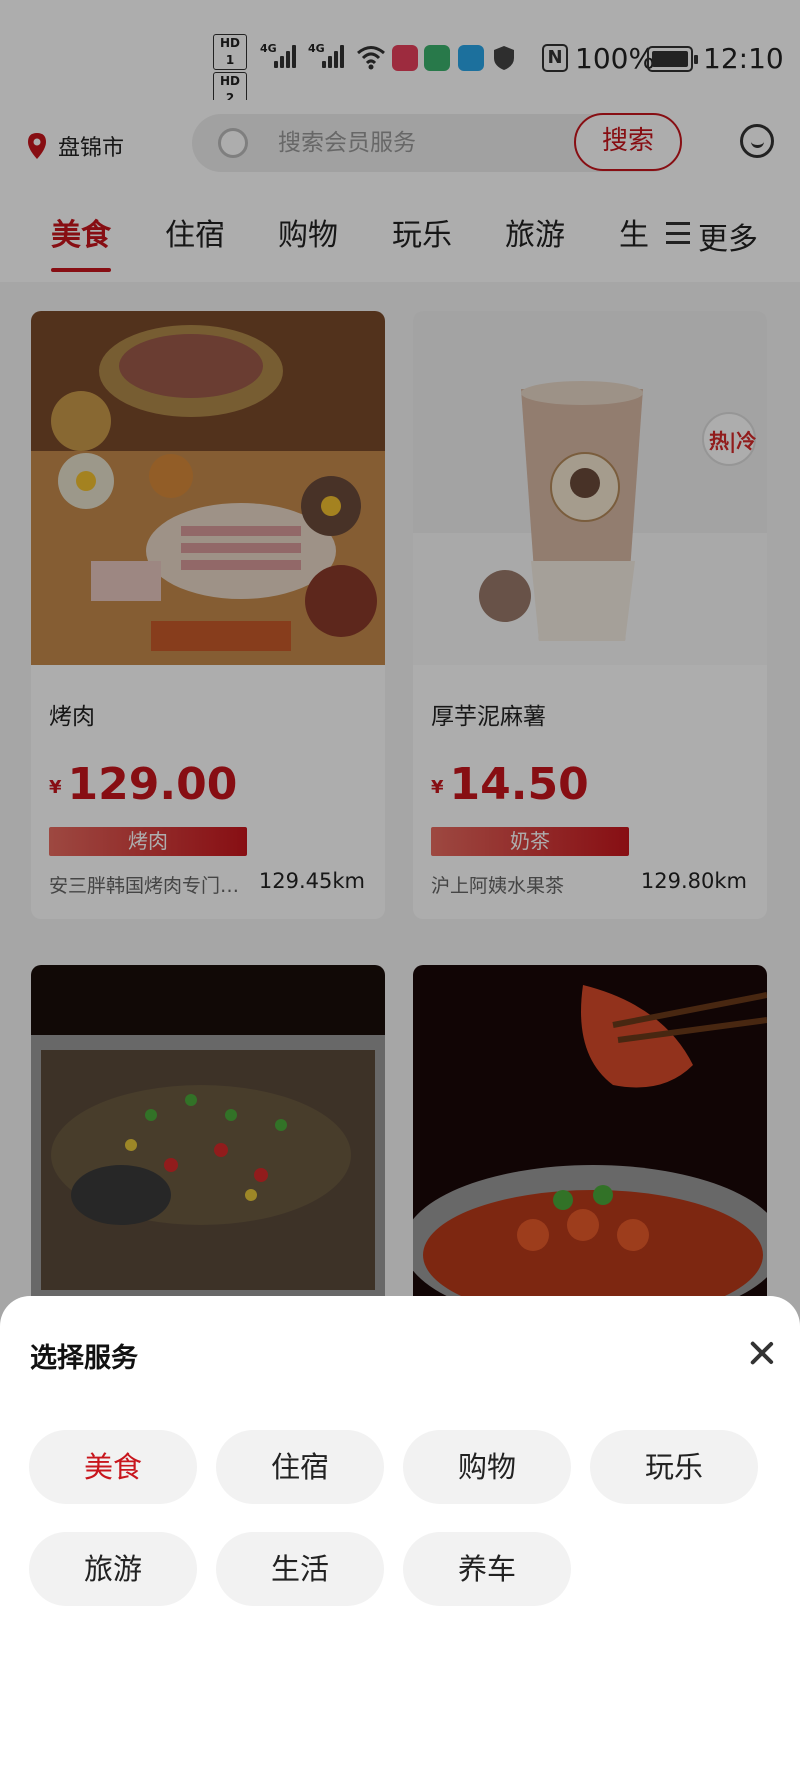 This screenshot has width=800, height=1778. I want to click on service-option-food: 美食, so click(113, 1467).